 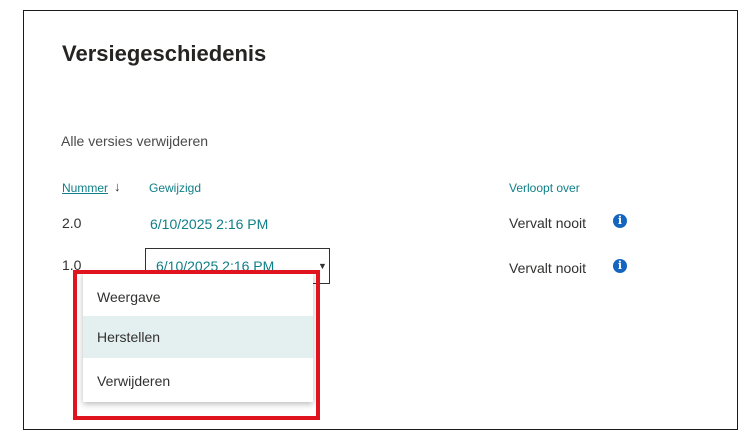 What do you see at coordinates (85, 188) in the screenshot?
I see `column-header-number: Nummer` at bounding box center [85, 188].